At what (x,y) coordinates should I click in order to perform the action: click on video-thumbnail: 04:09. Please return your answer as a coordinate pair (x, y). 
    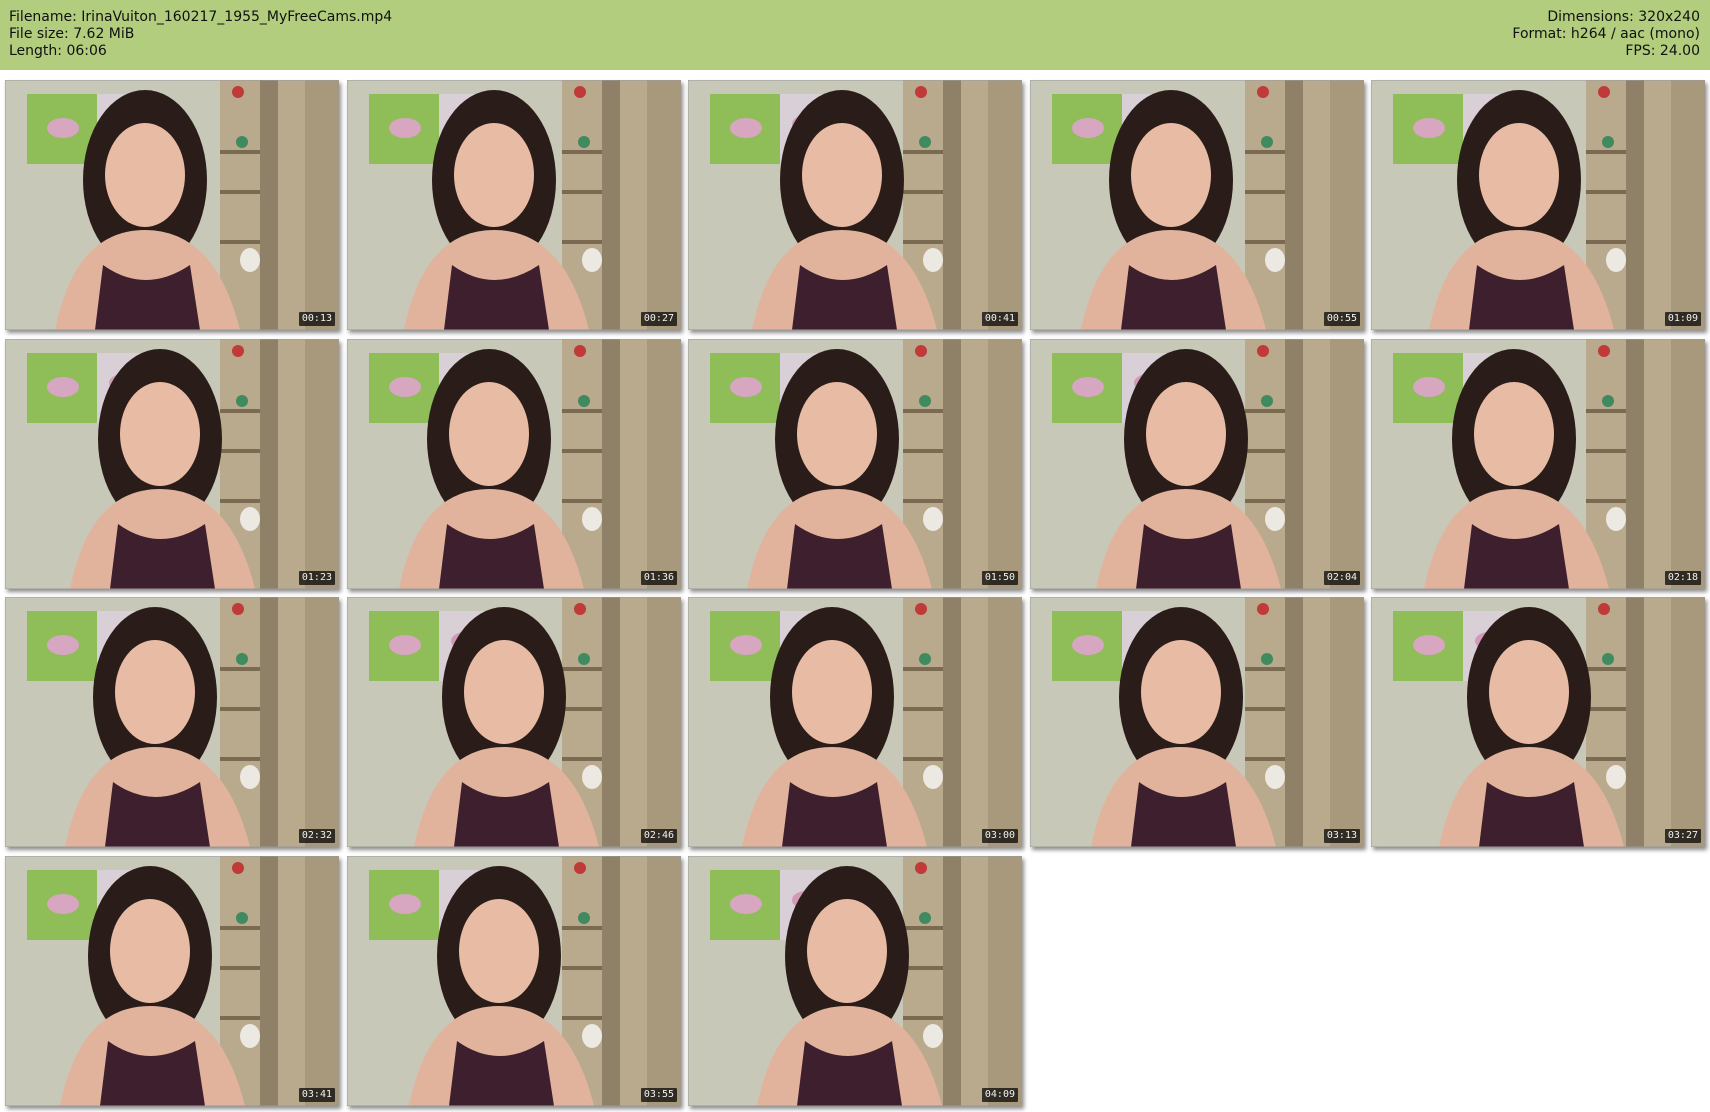
    Looking at the image, I should click on (855, 981).